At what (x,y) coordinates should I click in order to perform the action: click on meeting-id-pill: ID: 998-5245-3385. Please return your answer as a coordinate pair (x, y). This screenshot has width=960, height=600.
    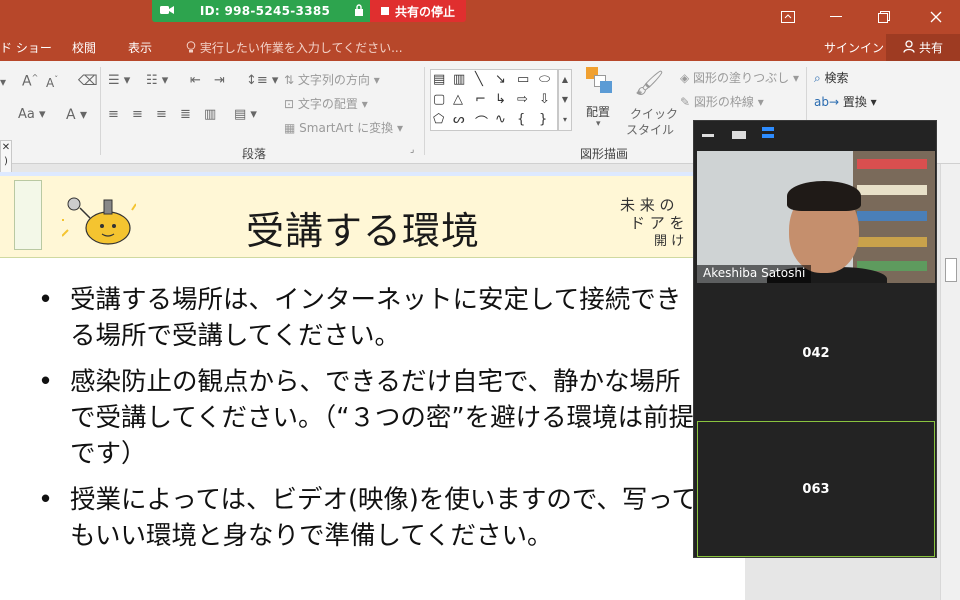
    Looking at the image, I should click on (261, 11).